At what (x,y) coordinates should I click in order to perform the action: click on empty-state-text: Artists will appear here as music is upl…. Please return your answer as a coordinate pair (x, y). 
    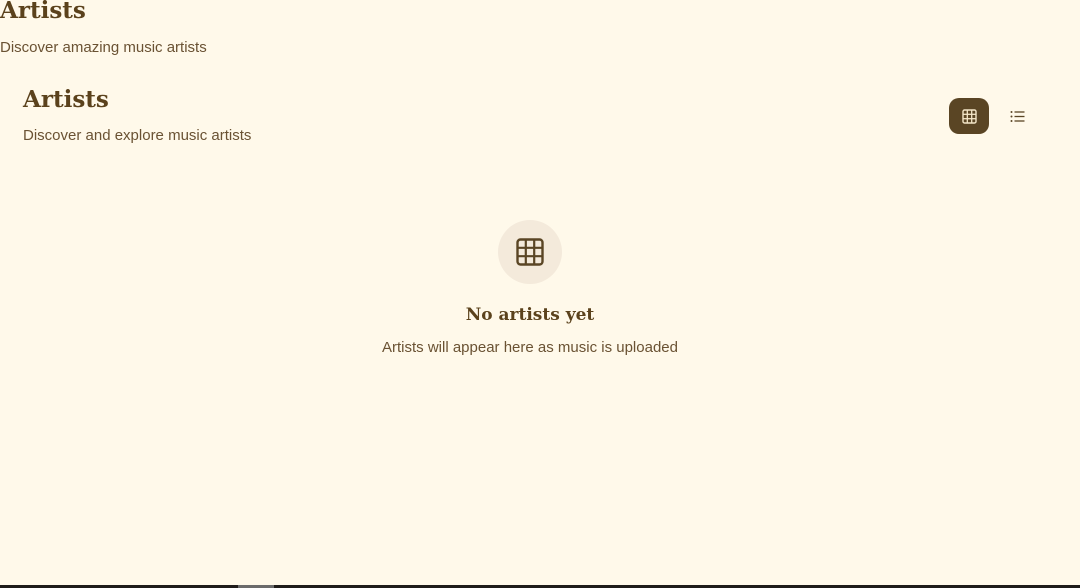
    Looking at the image, I should click on (530, 347).